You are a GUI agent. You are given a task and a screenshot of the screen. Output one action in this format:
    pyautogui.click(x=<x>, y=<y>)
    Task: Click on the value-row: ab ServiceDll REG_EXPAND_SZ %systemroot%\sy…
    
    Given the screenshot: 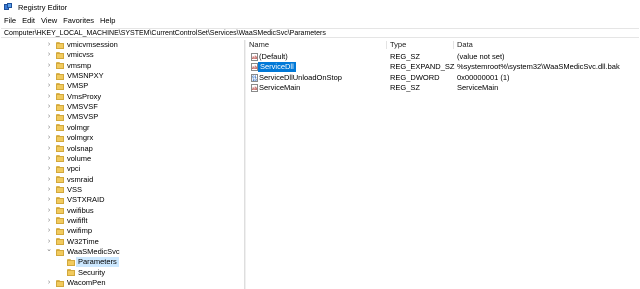 What is the action you would take?
    pyautogui.click(x=443, y=67)
    